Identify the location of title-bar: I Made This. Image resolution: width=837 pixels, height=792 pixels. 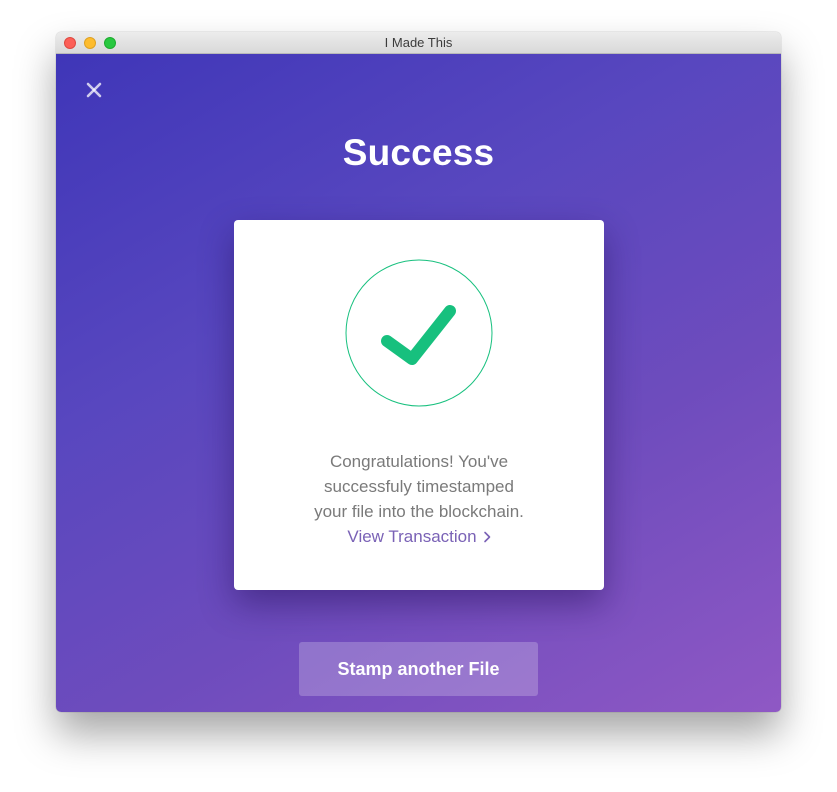
(418, 43).